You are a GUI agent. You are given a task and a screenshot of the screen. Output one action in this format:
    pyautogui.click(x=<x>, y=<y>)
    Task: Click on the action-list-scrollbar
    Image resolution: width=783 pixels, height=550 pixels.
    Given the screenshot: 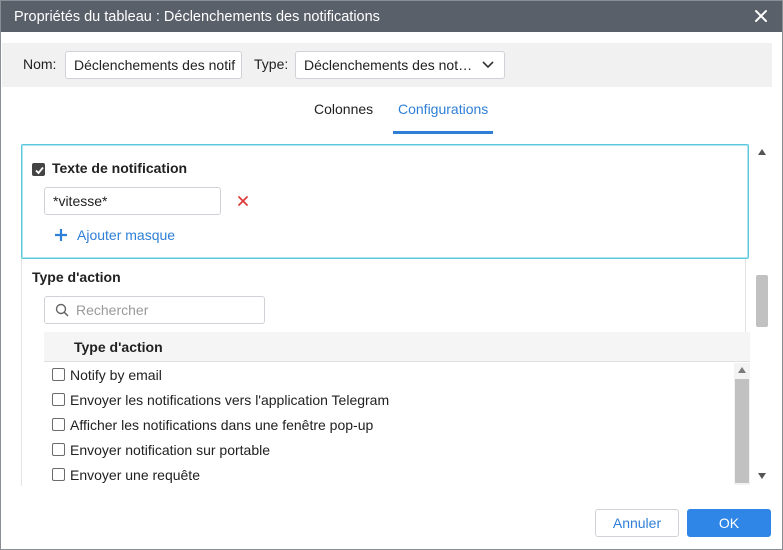 What is the action you would take?
    pyautogui.click(x=742, y=424)
    